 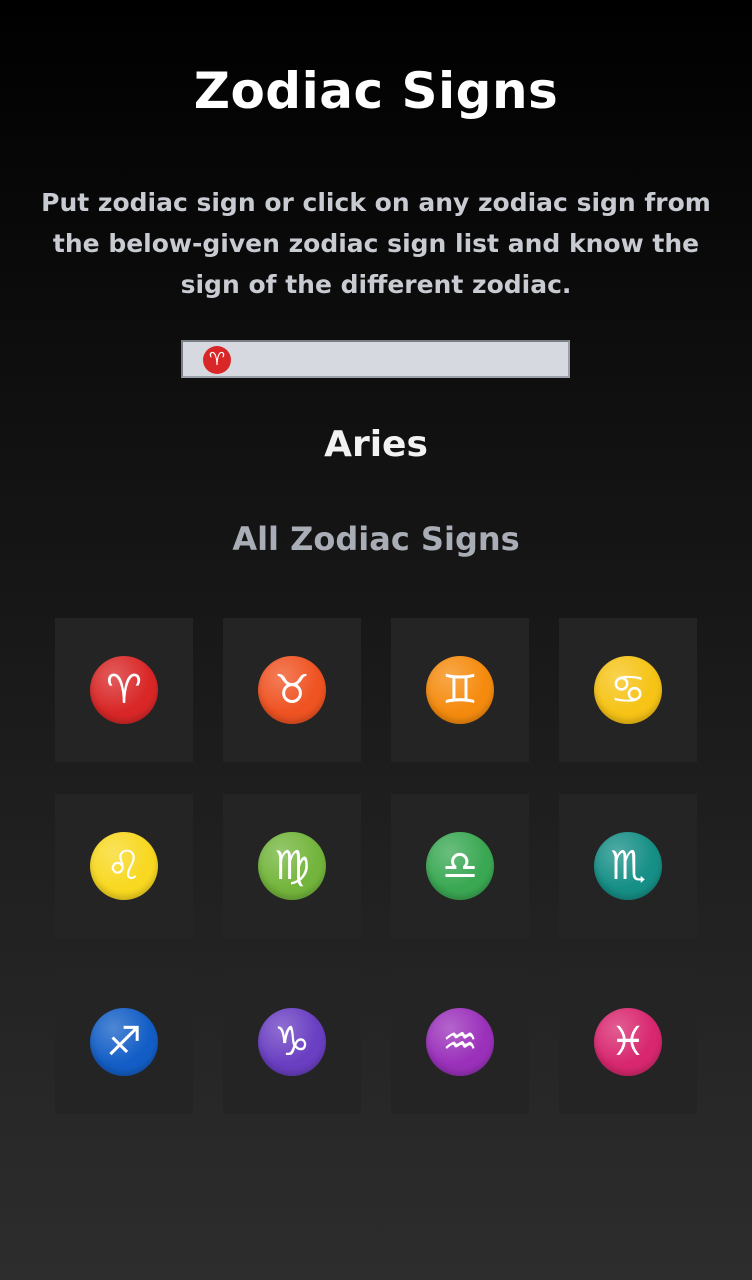 I want to click on zodiac-tile-pisces: ♓, so click(x=628, y=1042).